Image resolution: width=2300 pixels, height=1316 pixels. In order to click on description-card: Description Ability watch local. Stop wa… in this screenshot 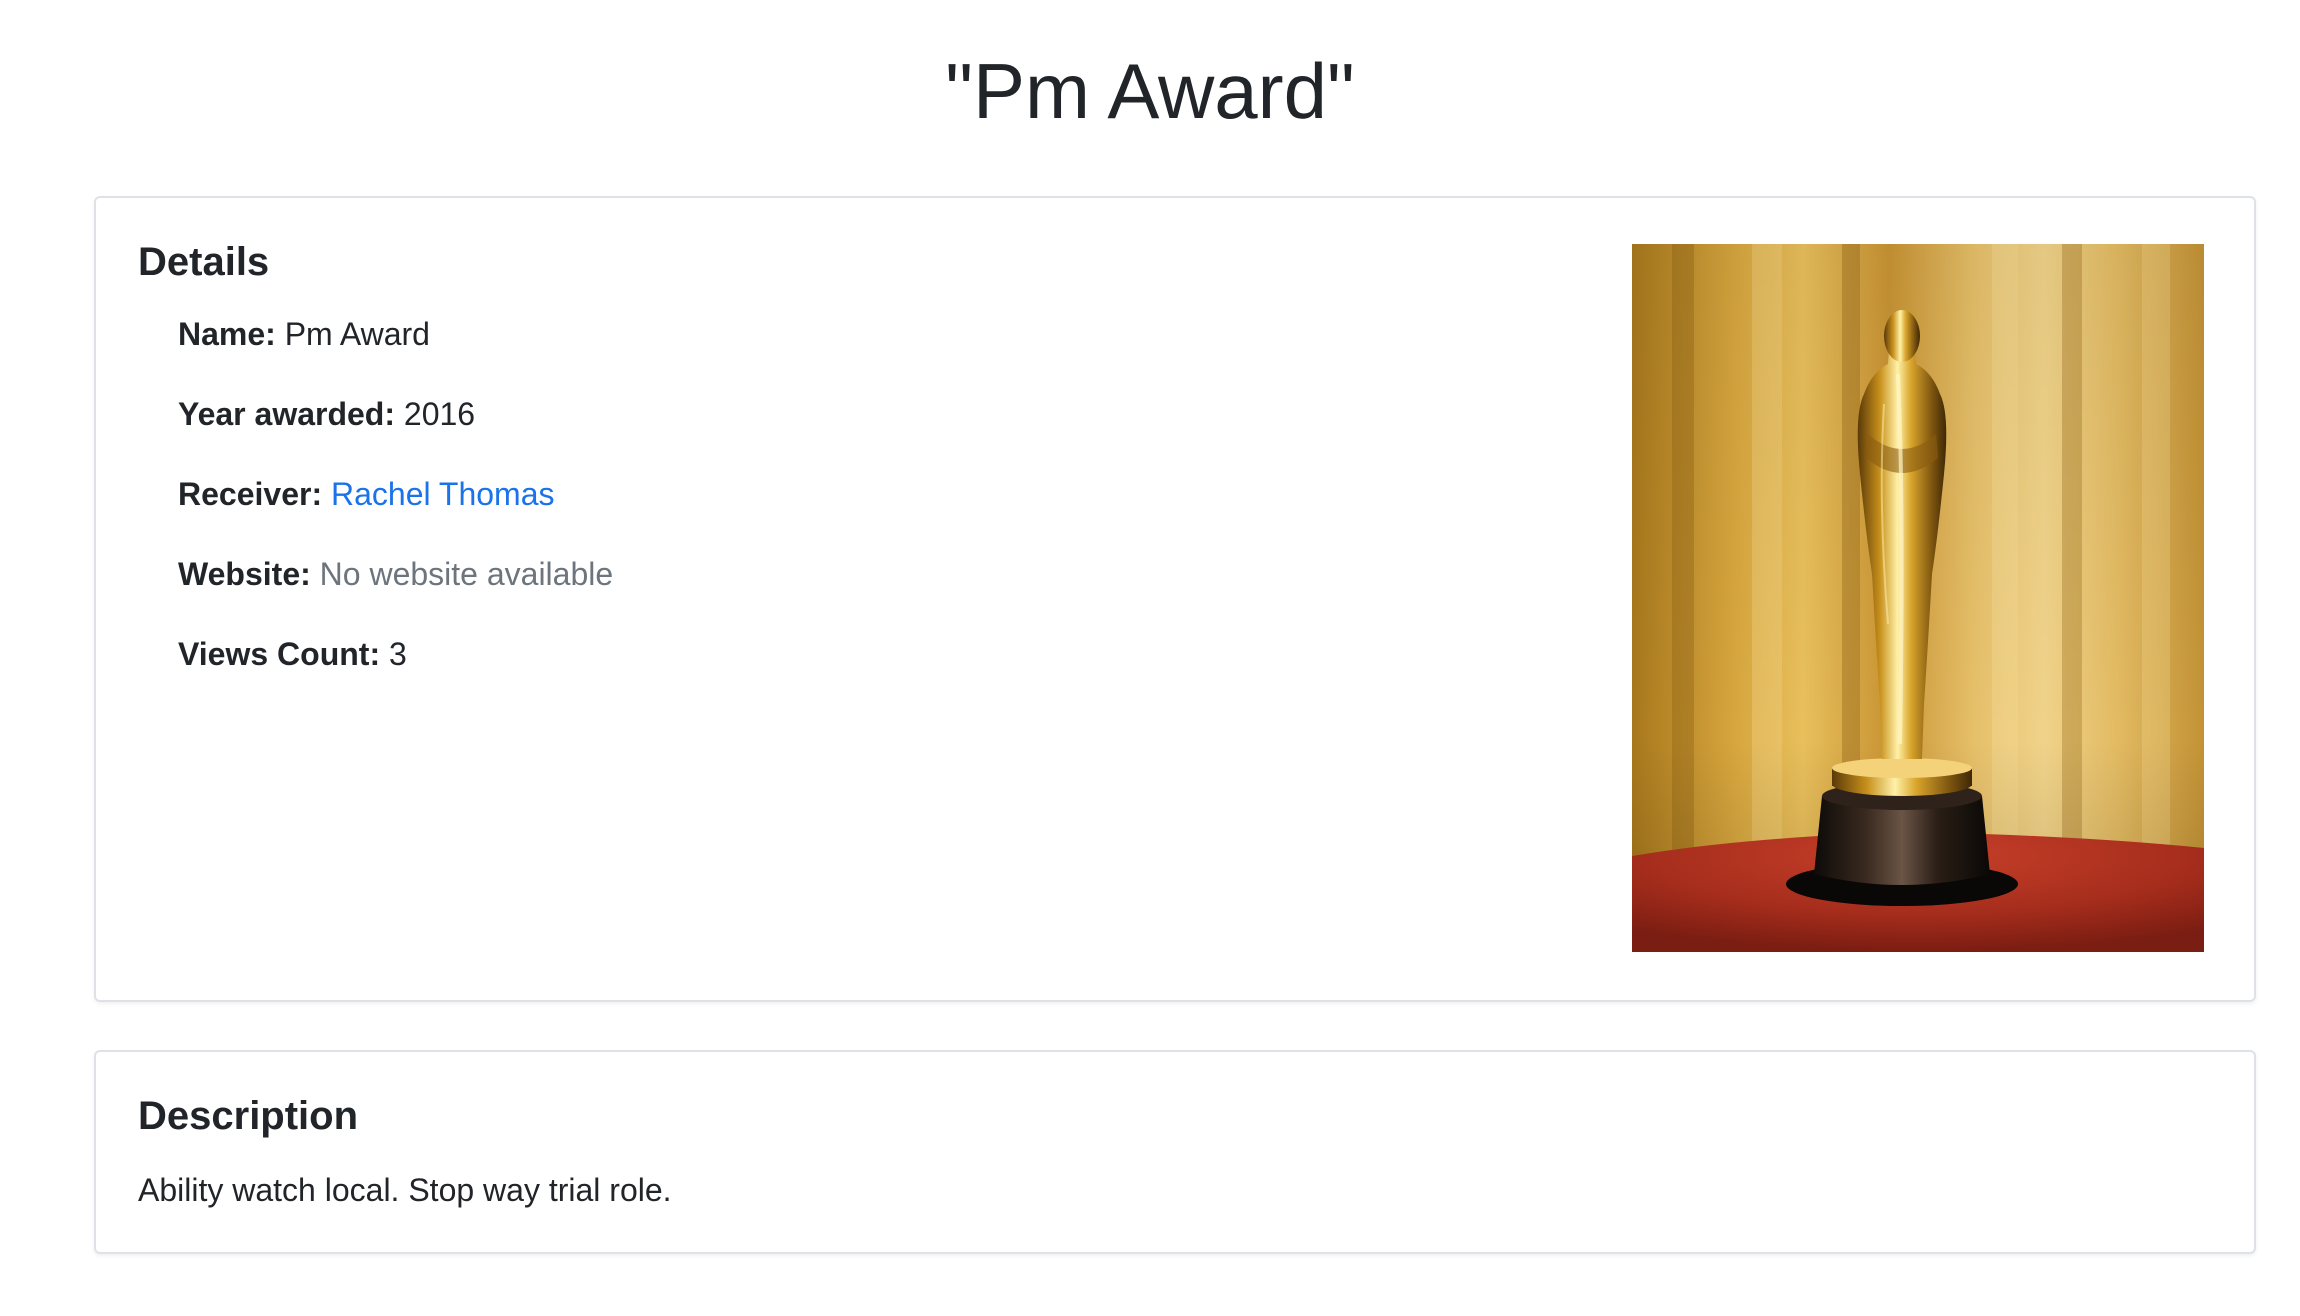, I will do `click(1175, 1152)`.